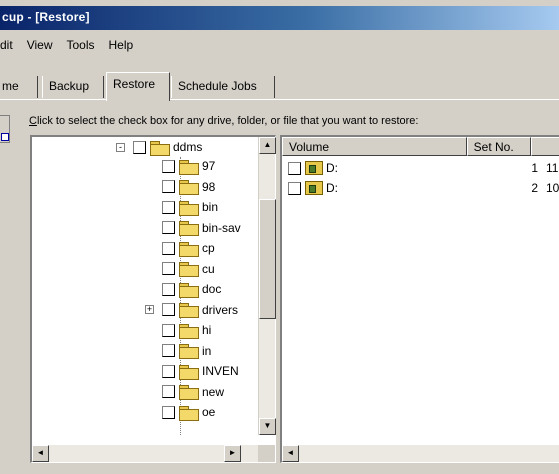 This screenshot has width=559, height=474. I want to click on list-horizontal-scrollbar: ◄, so click(420, 453).